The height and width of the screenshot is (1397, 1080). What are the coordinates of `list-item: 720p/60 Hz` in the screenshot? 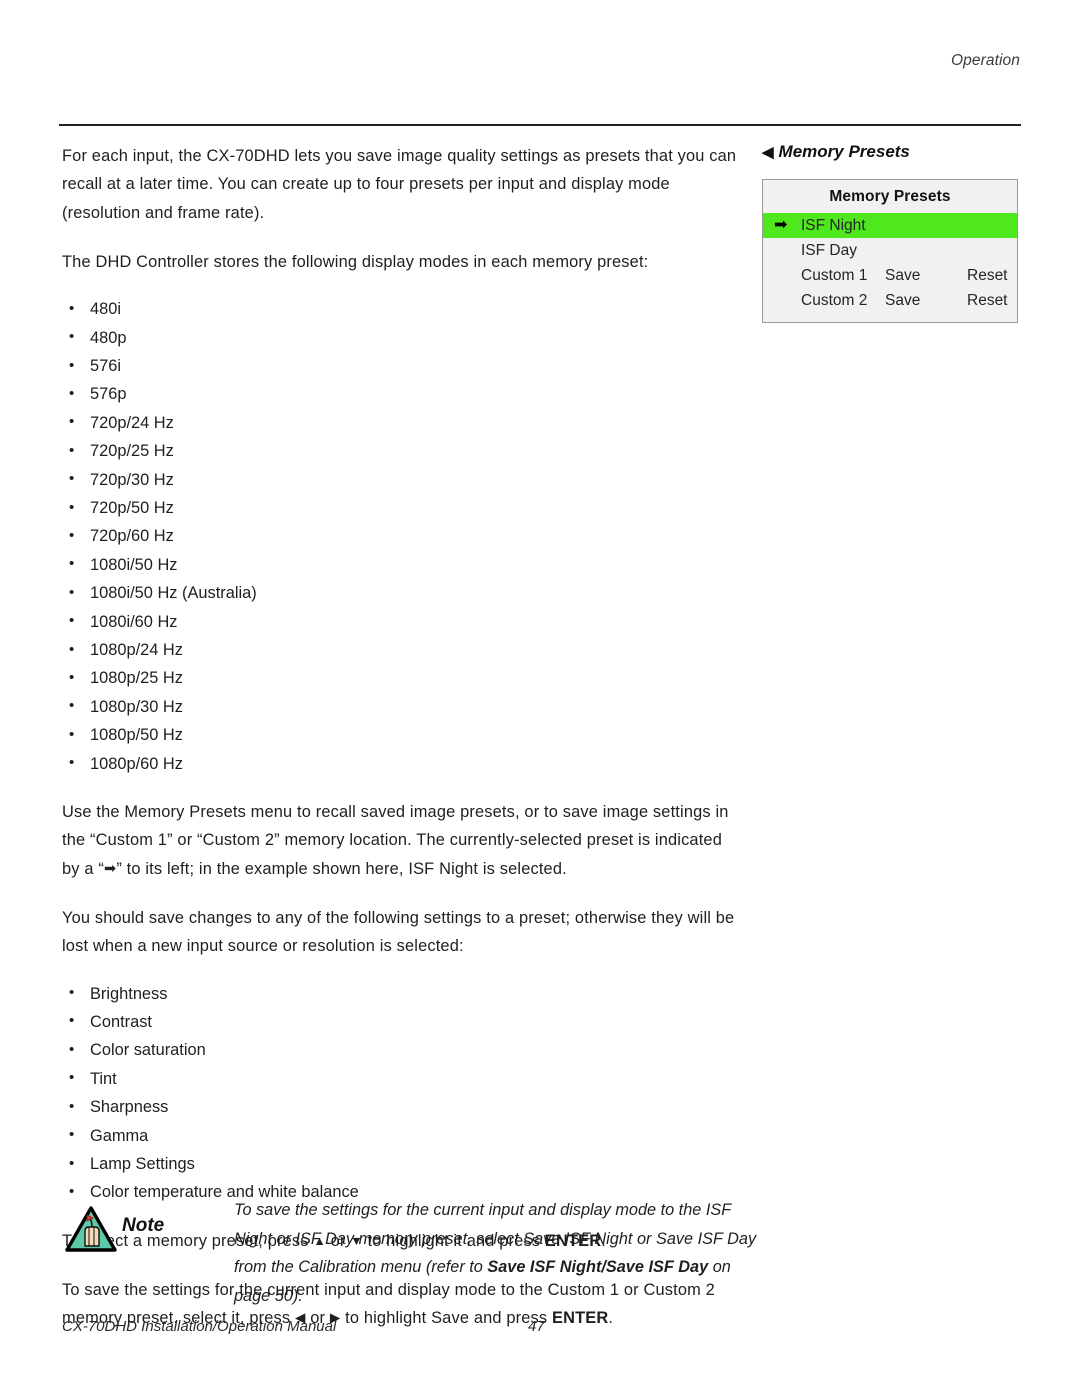 It's located at (402, 536).